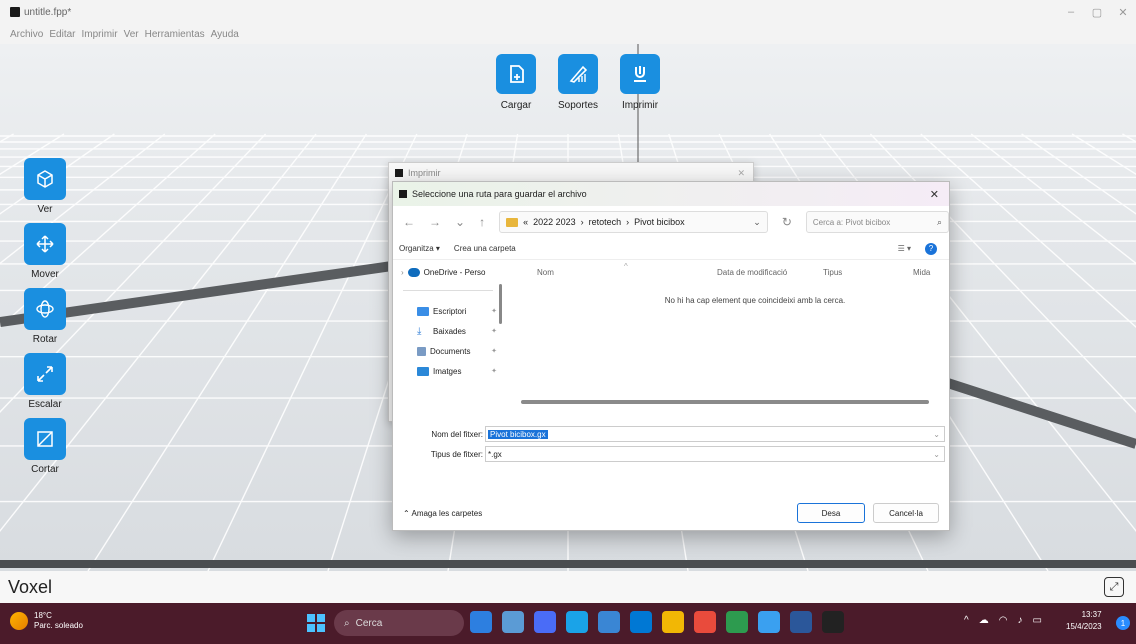  I want to click on print-icon, so click(640, 74).